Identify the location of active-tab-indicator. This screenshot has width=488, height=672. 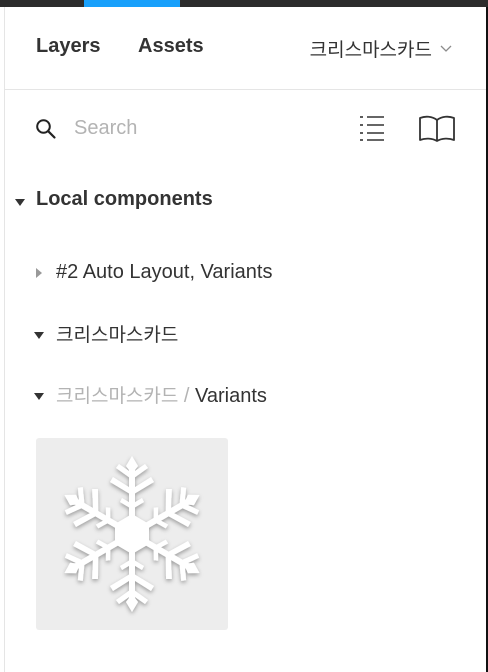
(132, 3).